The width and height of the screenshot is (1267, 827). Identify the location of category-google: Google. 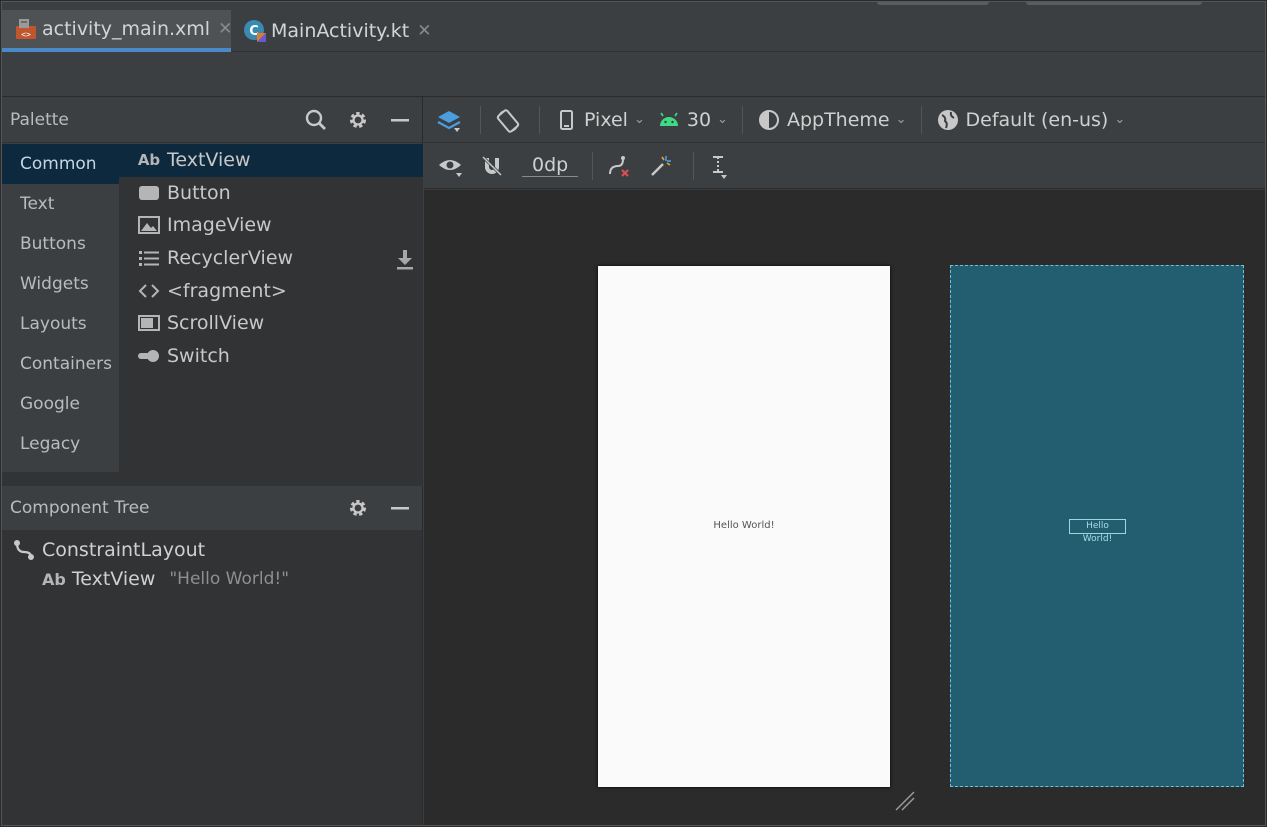
(60, 404).